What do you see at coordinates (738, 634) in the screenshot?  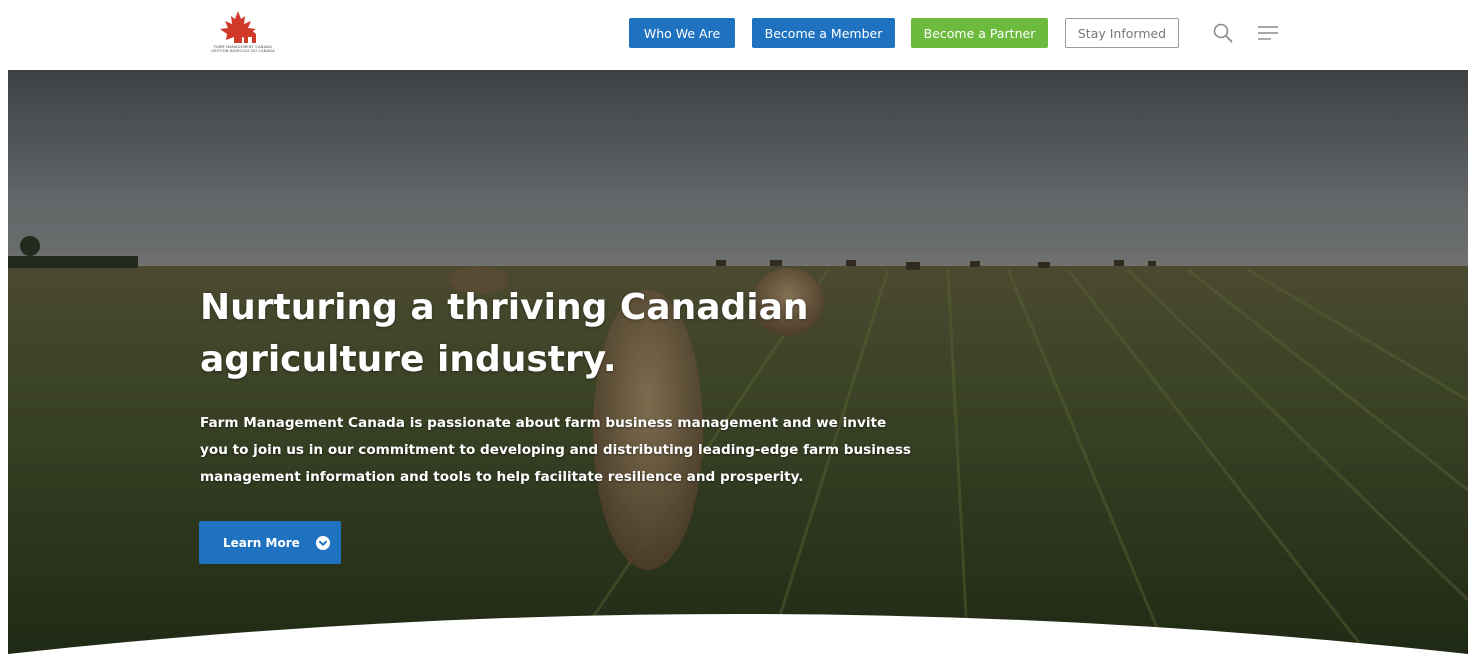 I see `hero-bottom-curve` at bounding box center [738, 634].